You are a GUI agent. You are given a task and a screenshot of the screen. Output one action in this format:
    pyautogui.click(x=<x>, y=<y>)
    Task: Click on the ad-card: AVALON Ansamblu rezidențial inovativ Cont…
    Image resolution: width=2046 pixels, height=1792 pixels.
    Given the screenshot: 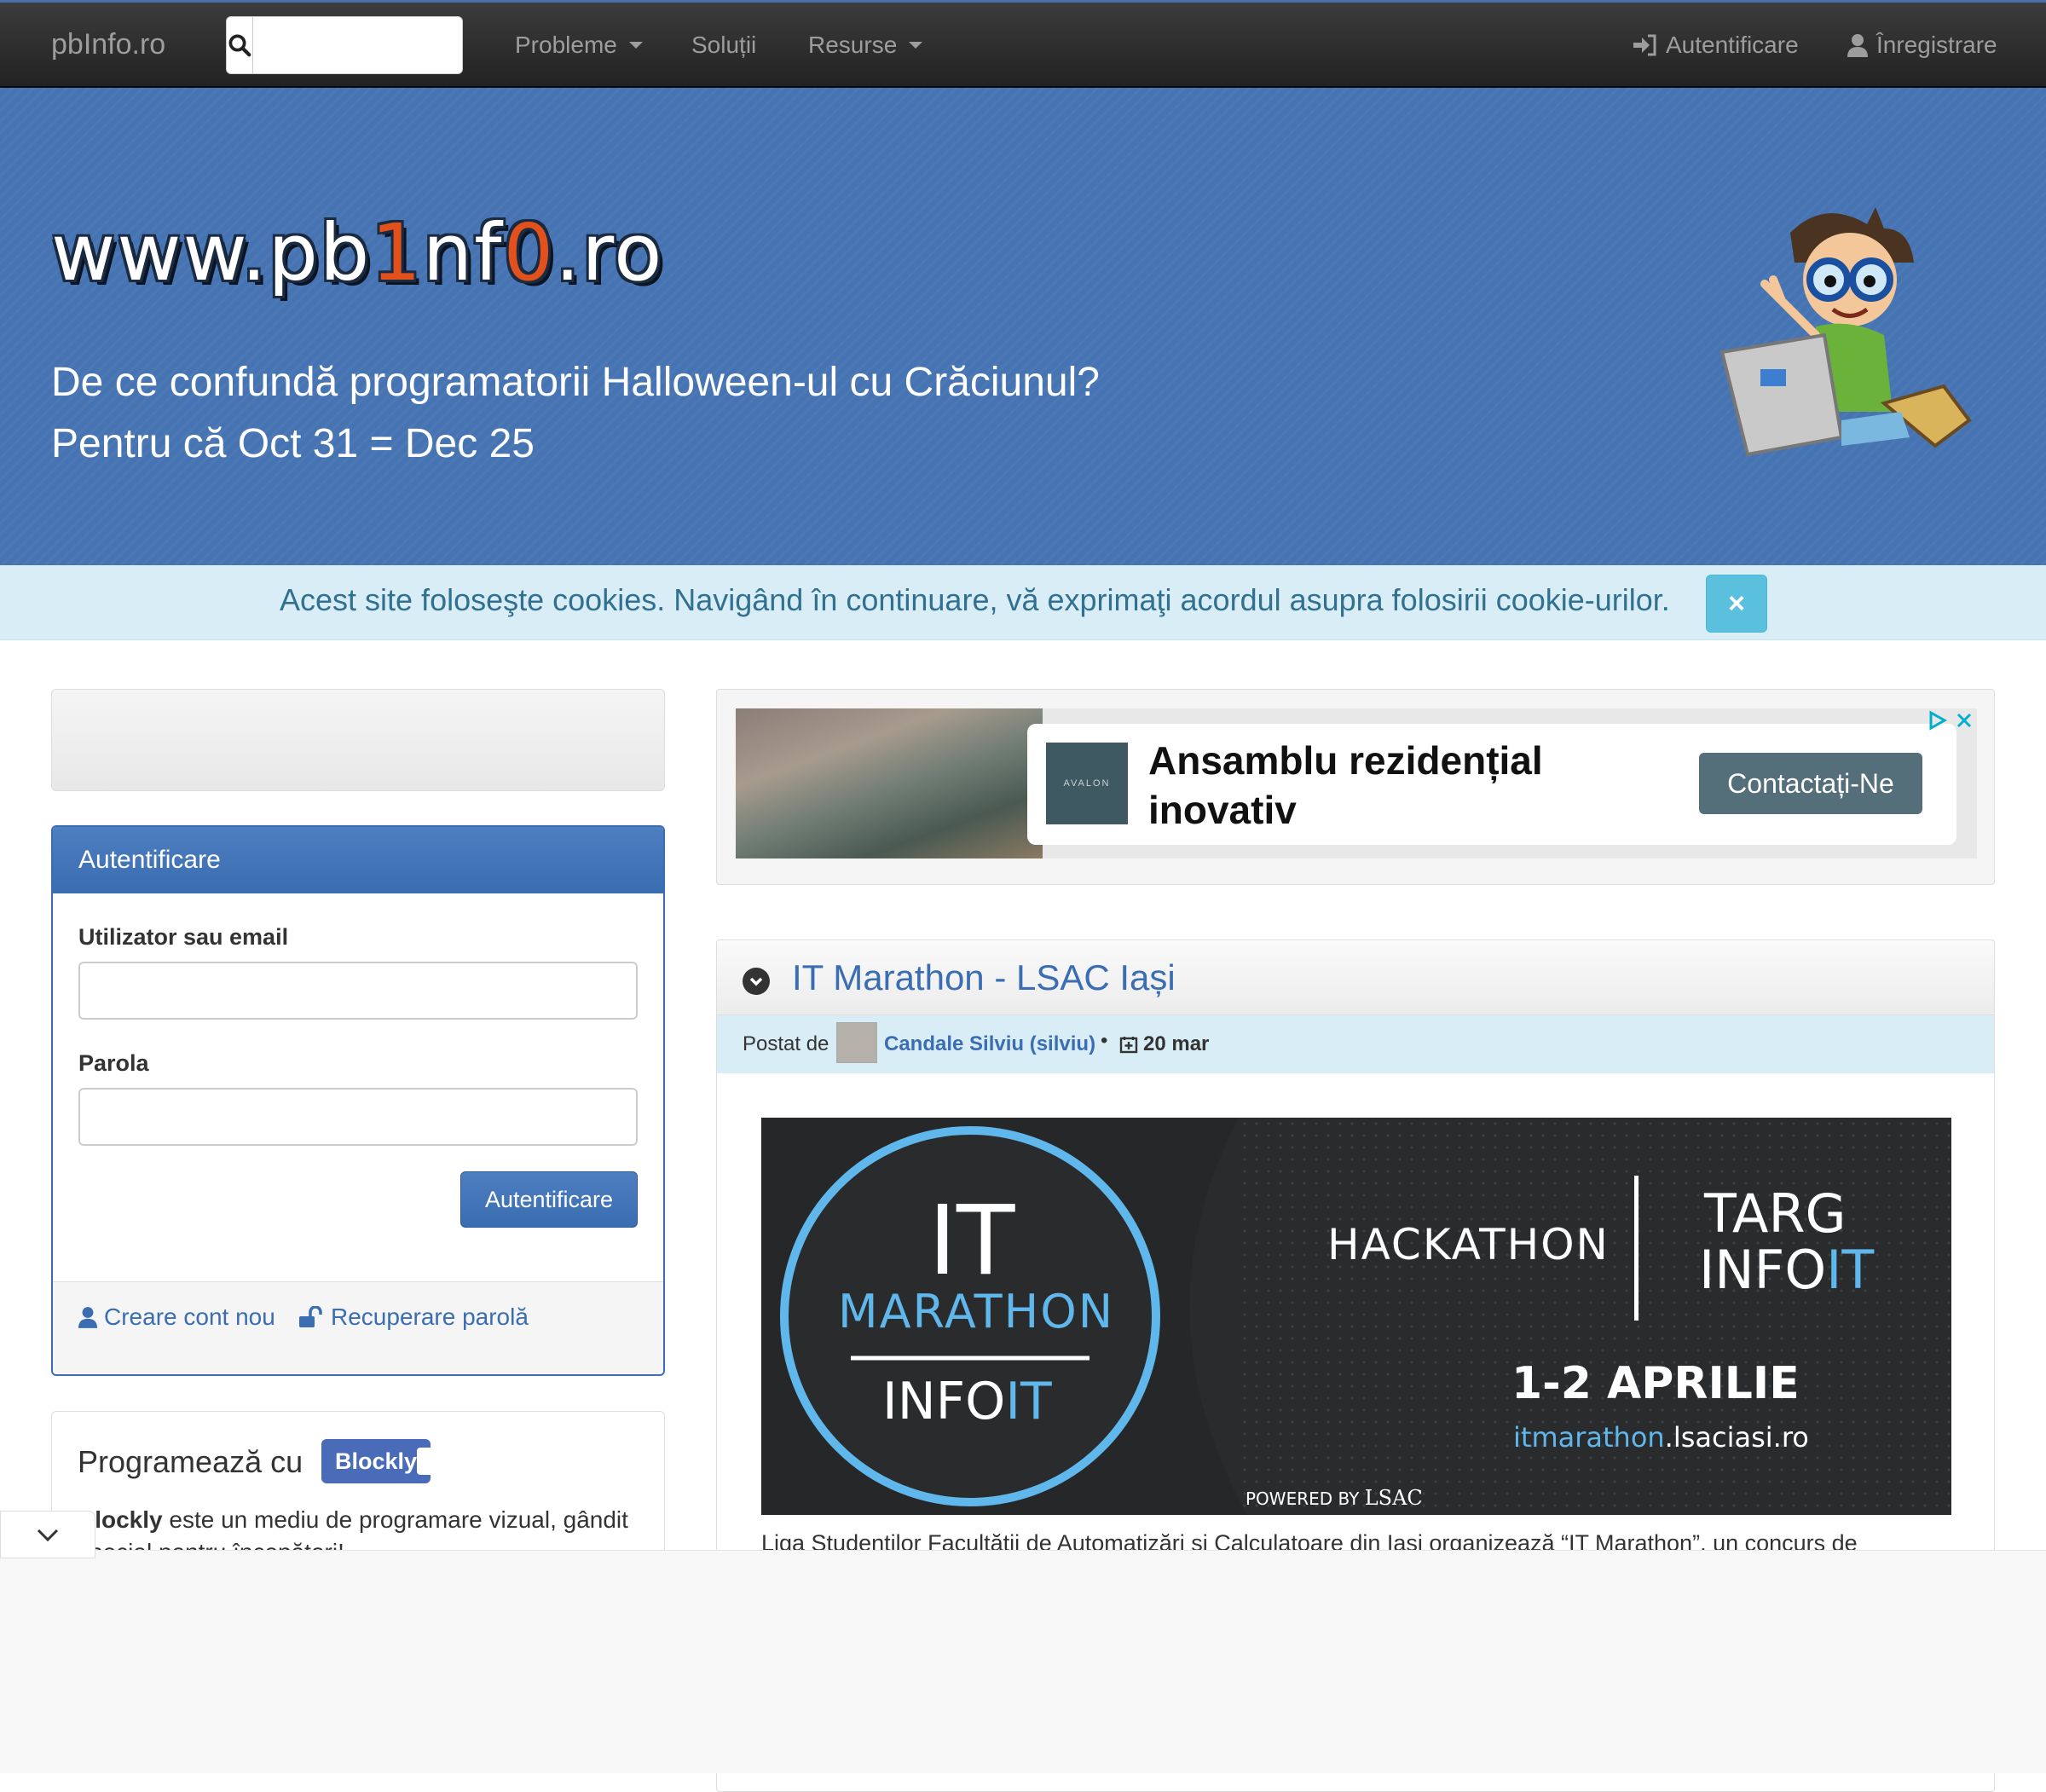 What is the action you would take?
    pyautogui.click(x=1492, y=784)
    